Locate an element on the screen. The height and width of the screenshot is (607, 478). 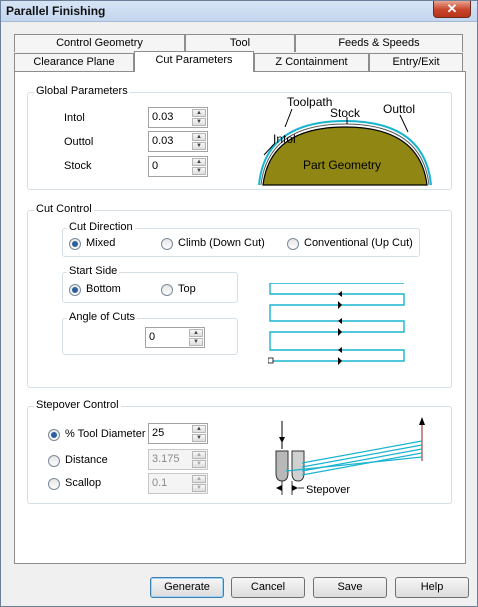
retract-arrow-icon is located at coordinates (422, 421).